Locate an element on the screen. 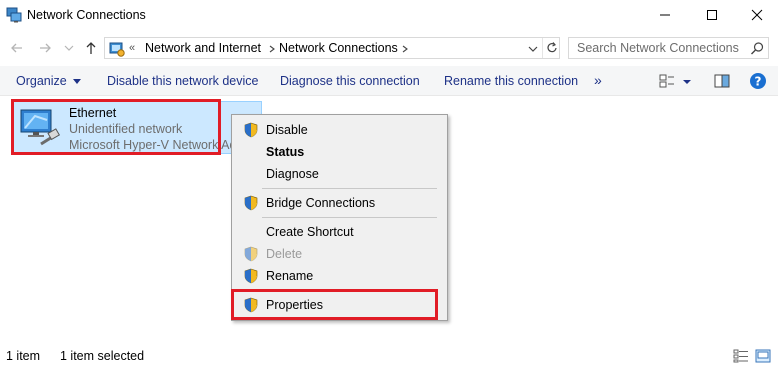 Image resolution: width=778 pixels, height=378 pixels. address-history-dropdown is located at coordinates (533, 49).